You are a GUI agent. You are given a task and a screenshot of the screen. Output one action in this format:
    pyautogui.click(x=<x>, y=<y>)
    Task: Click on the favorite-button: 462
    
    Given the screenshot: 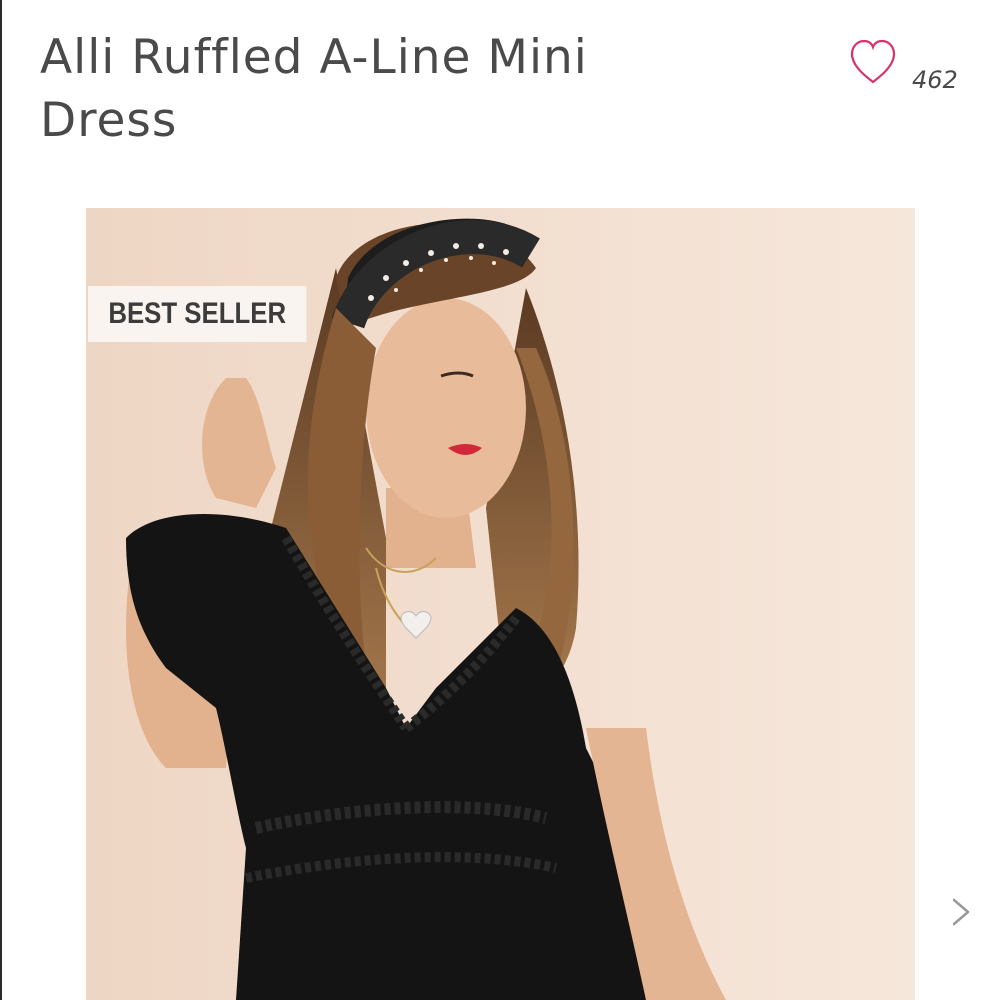 What is the action you would take?
    pyautogui.click(x=913, y=68)
    